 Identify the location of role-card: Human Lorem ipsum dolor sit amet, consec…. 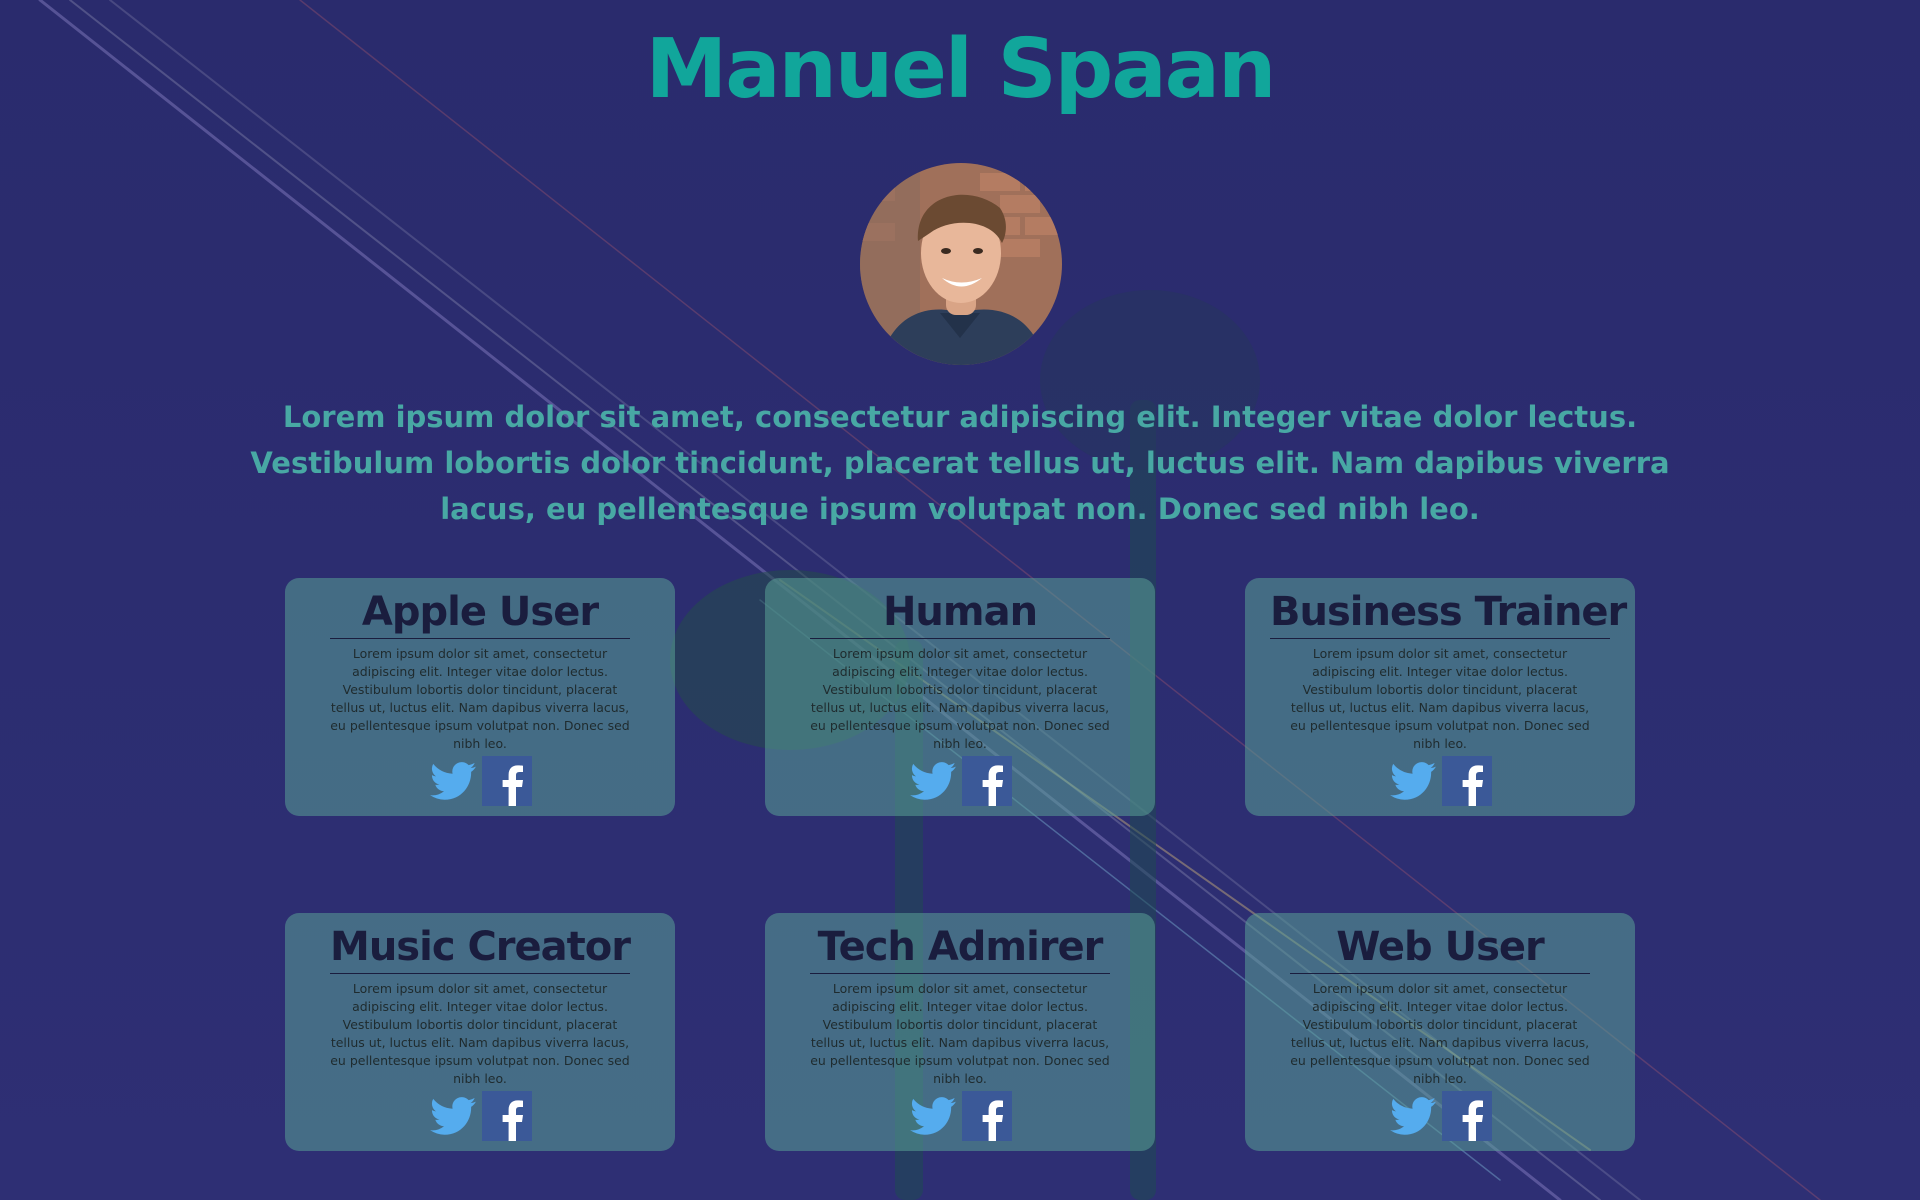
(960, 697).